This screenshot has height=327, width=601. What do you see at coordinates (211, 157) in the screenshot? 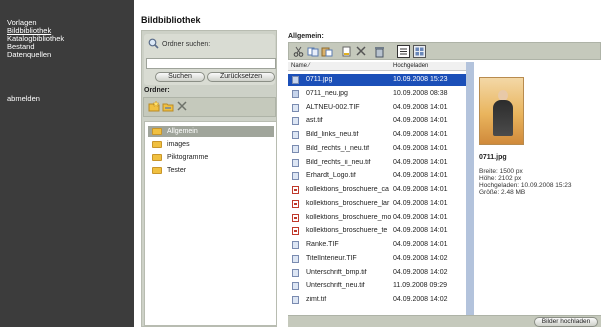
I see `folder-item: Piktogramme` at bounding box center [211, 157].